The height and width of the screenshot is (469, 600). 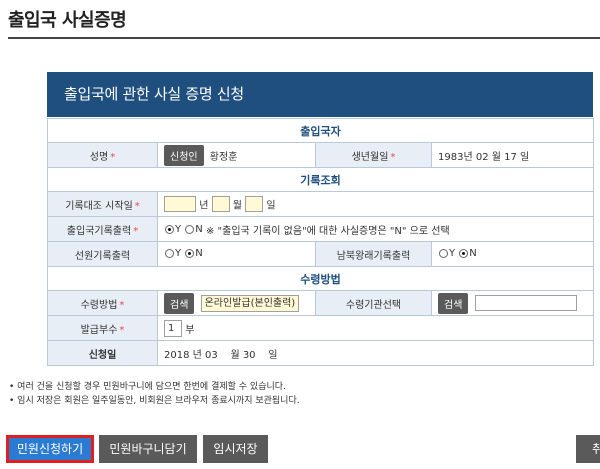 I want to click on nk-yes-radio, so click(x=443, y=254).